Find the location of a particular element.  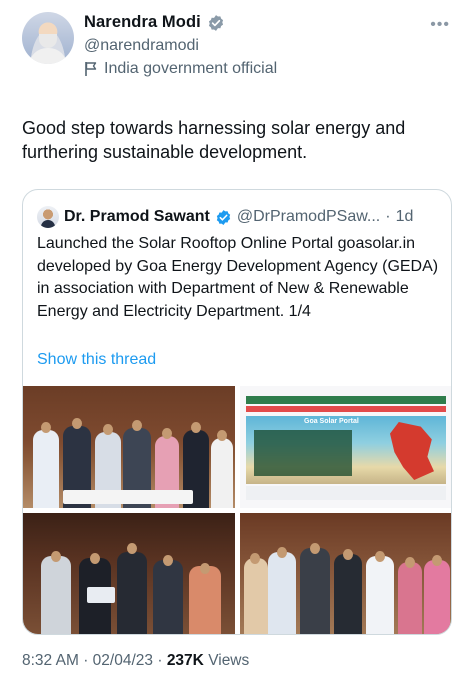

flag-icon is located at coordinates (91, 69).